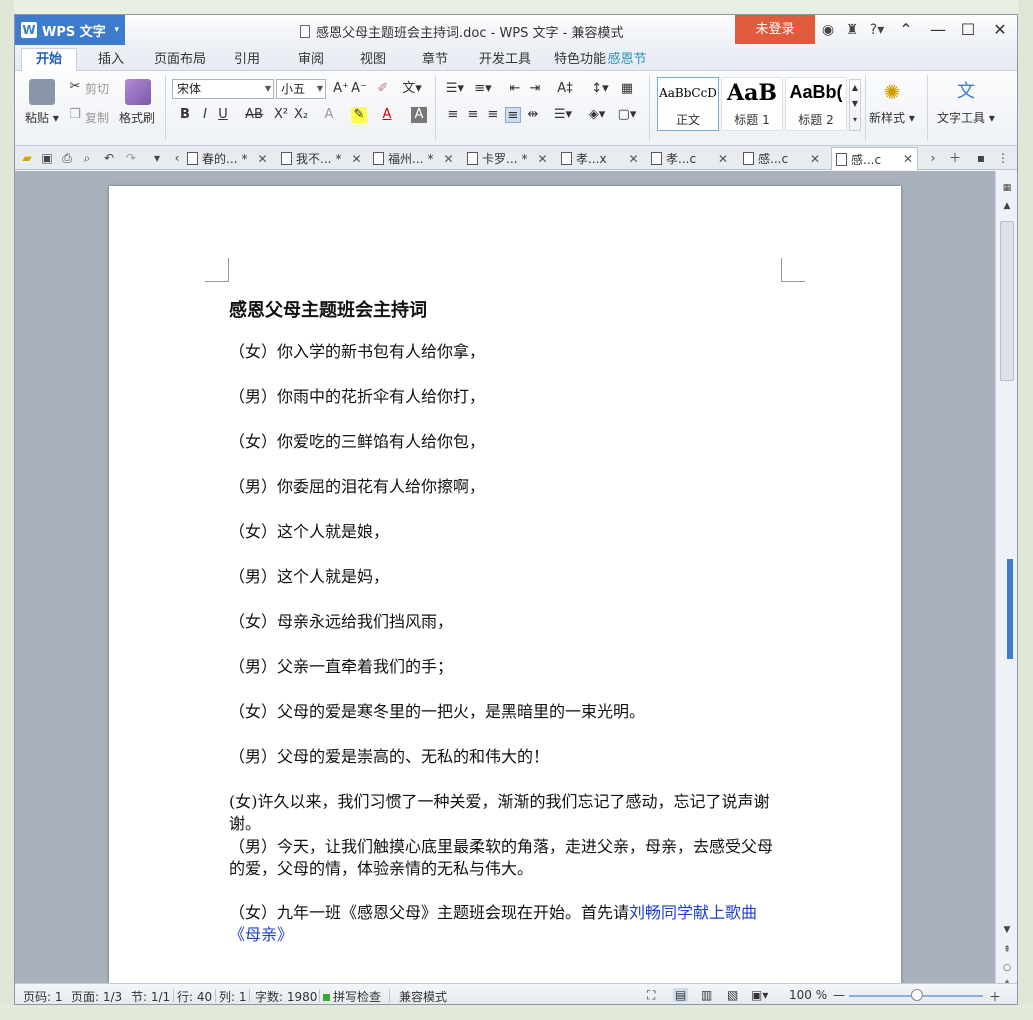 The width and height of the screenshot is (1033, 1020). I want to click on subscript-icon: X₂, so click(301, 115).